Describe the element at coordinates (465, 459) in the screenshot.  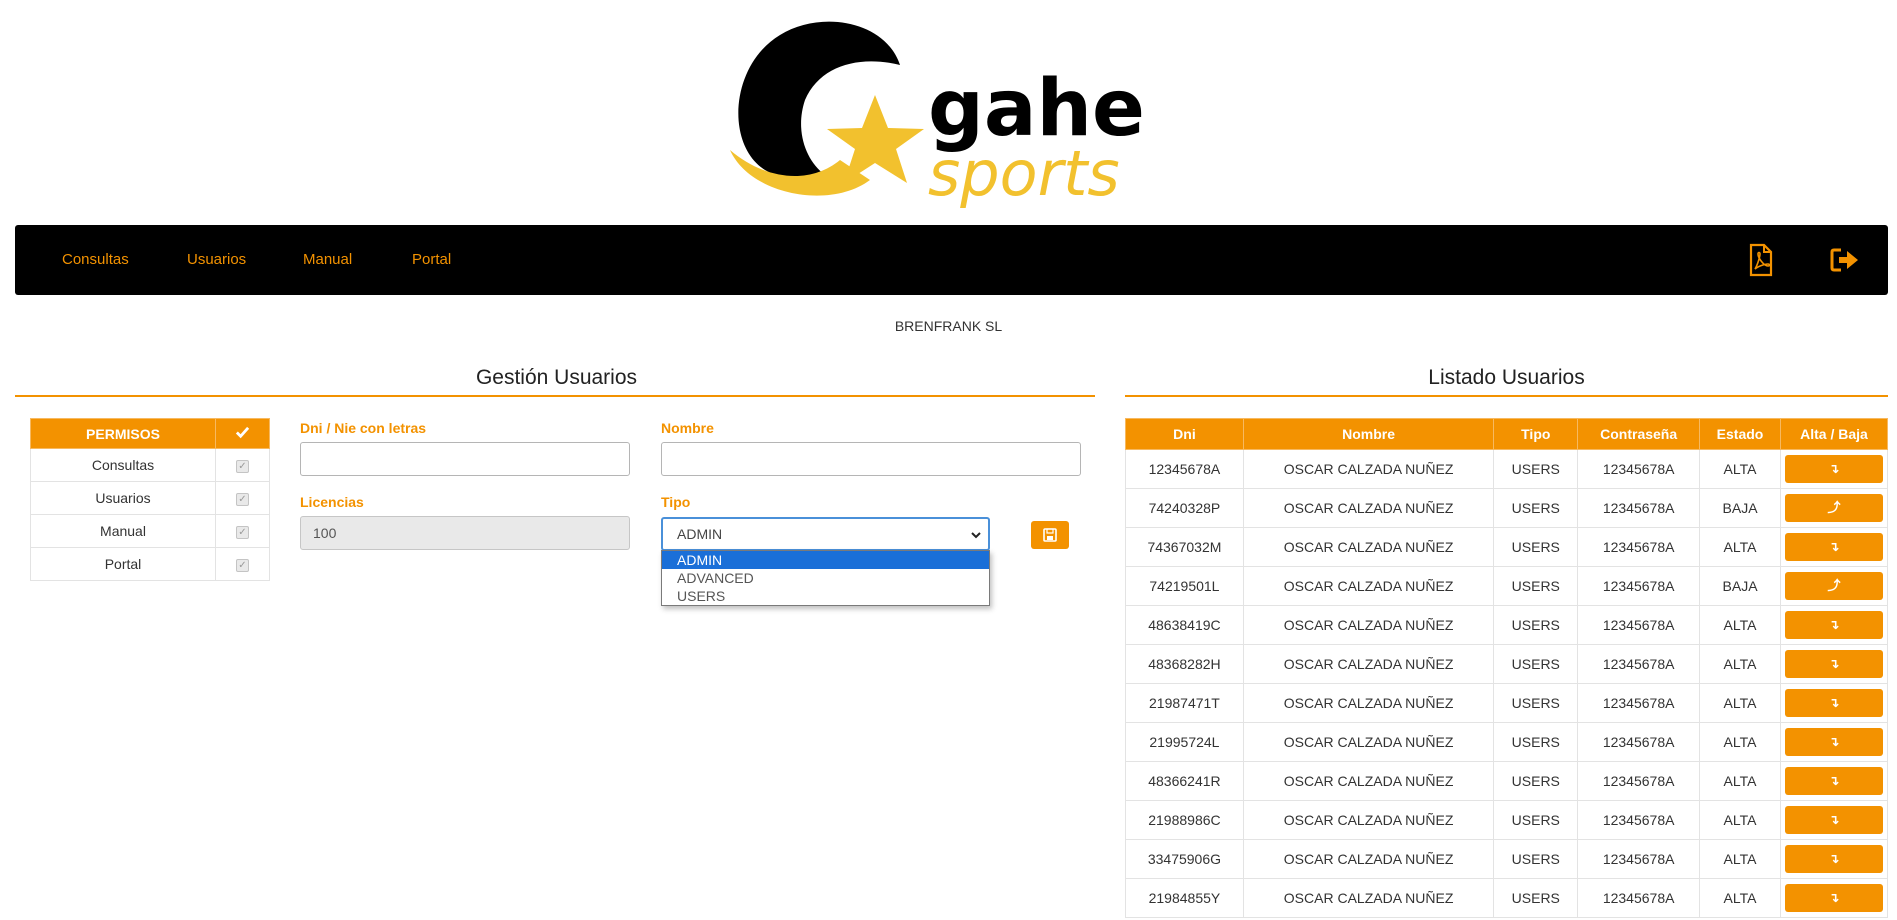
I see `dni-input` at that location.